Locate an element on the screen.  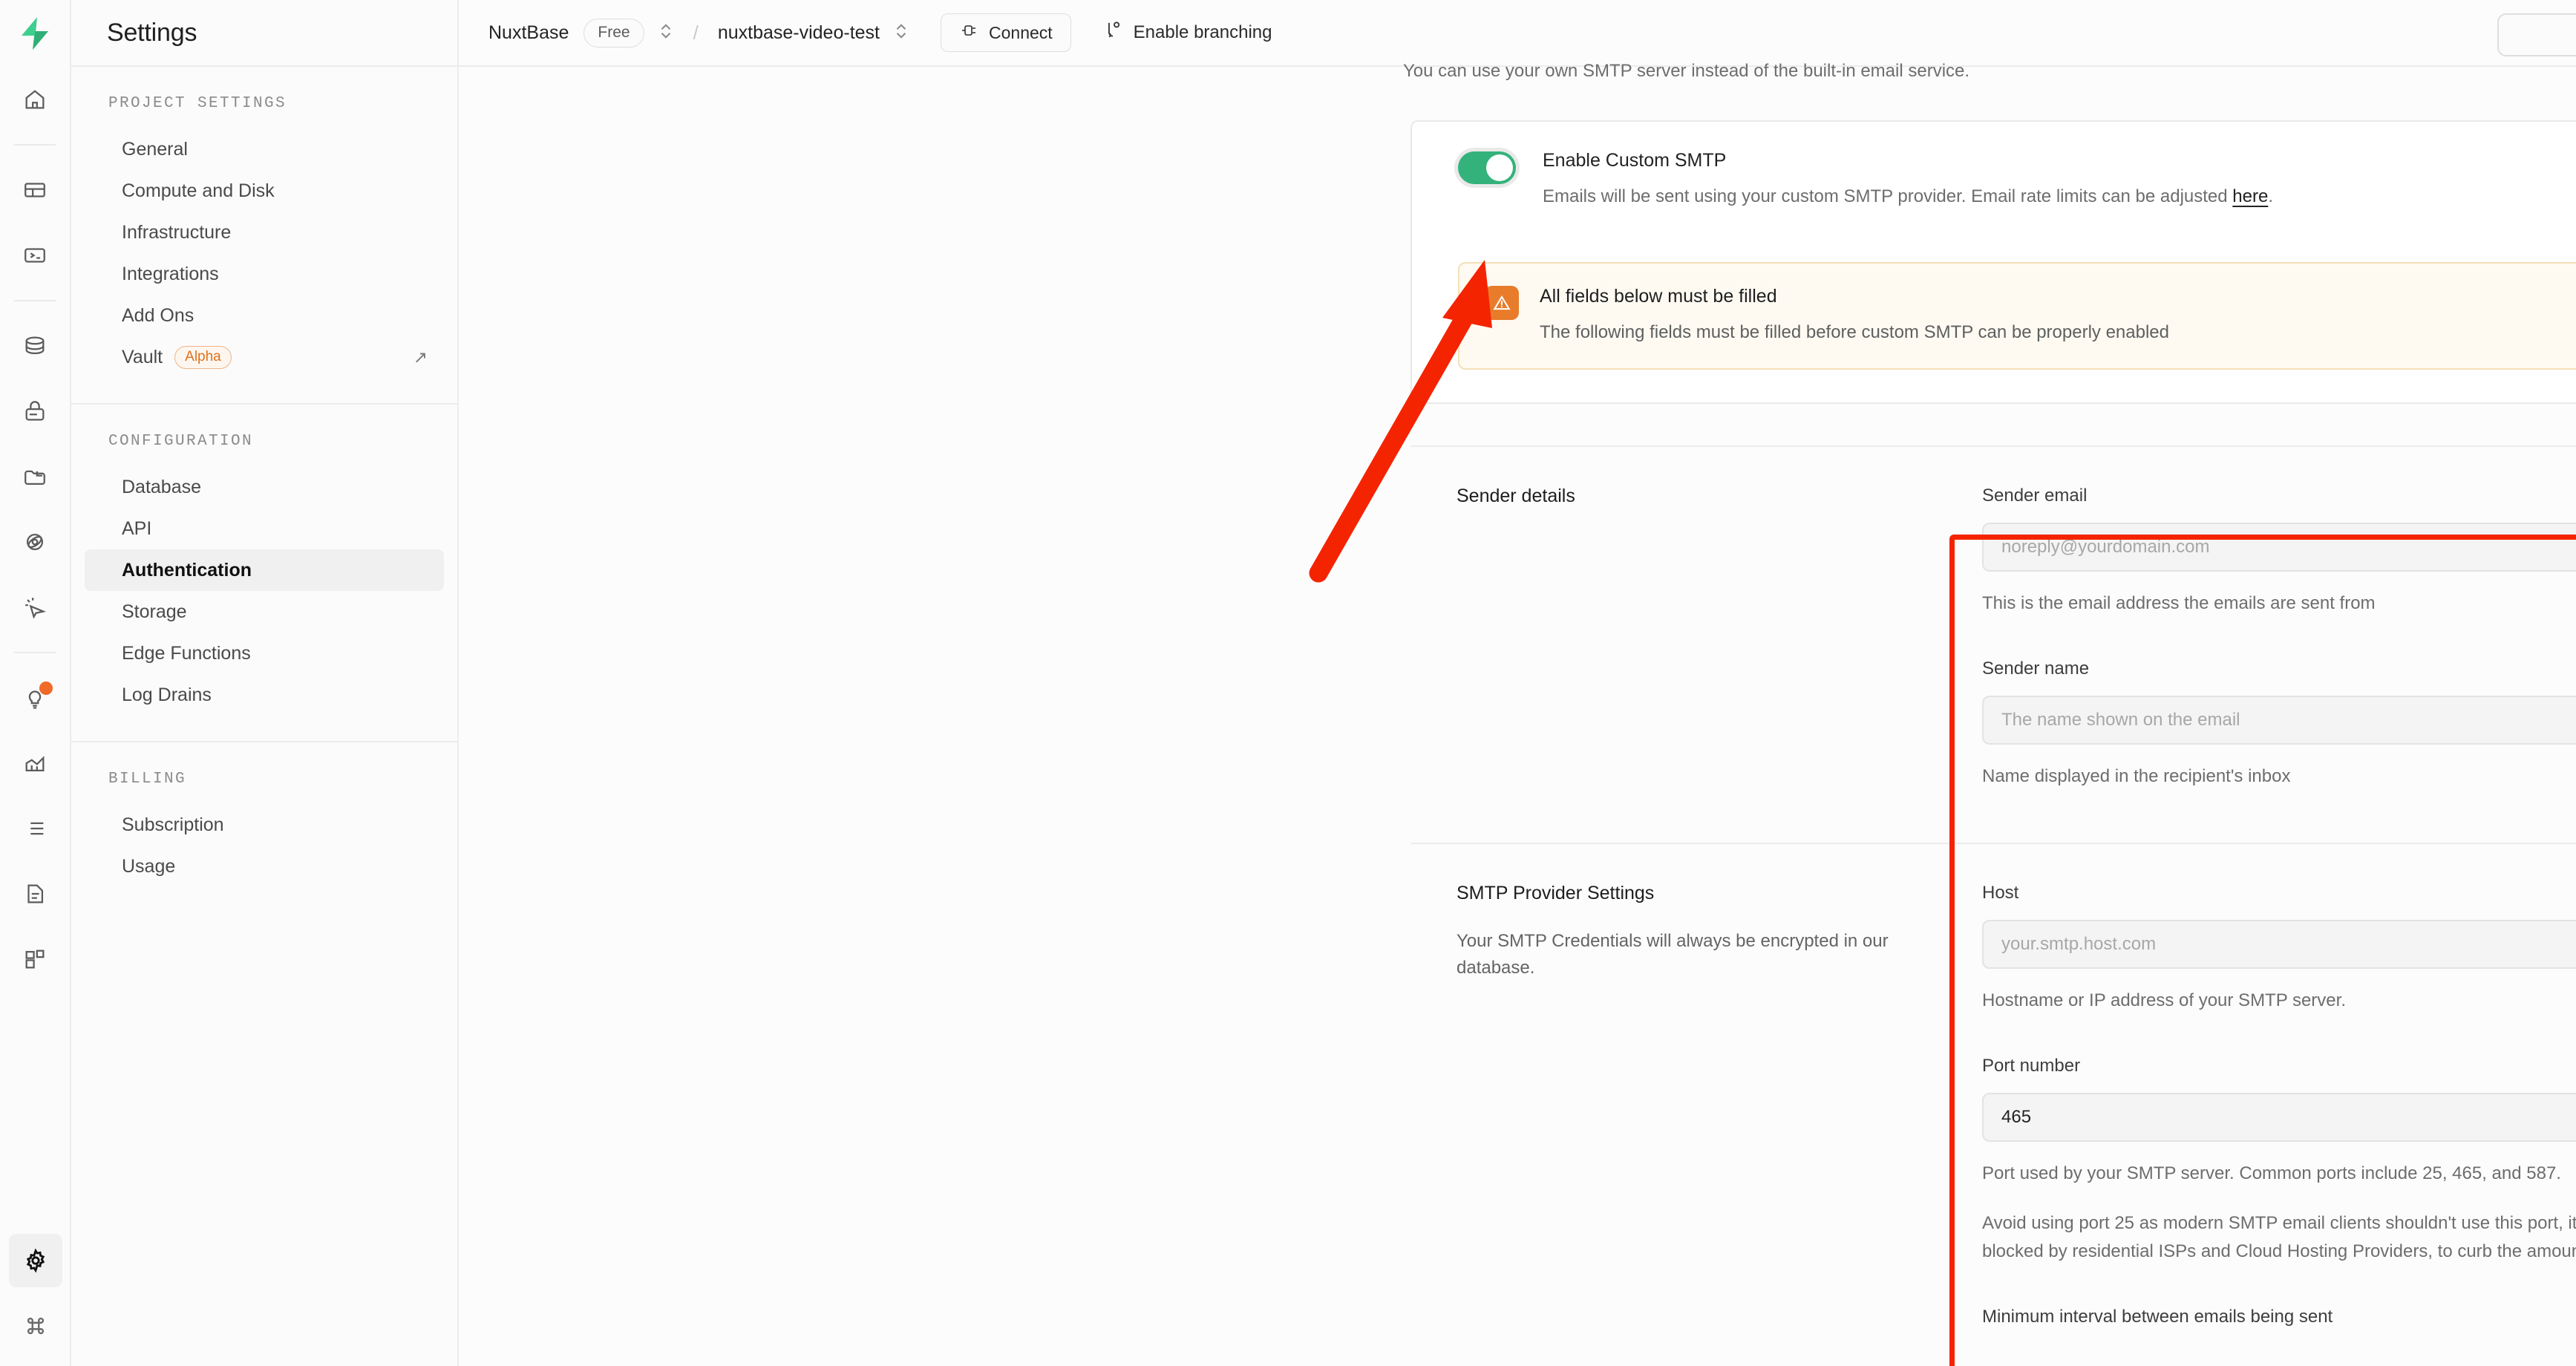
sidebar-item-integrations: Integrations is located at coordinates (264, 274).